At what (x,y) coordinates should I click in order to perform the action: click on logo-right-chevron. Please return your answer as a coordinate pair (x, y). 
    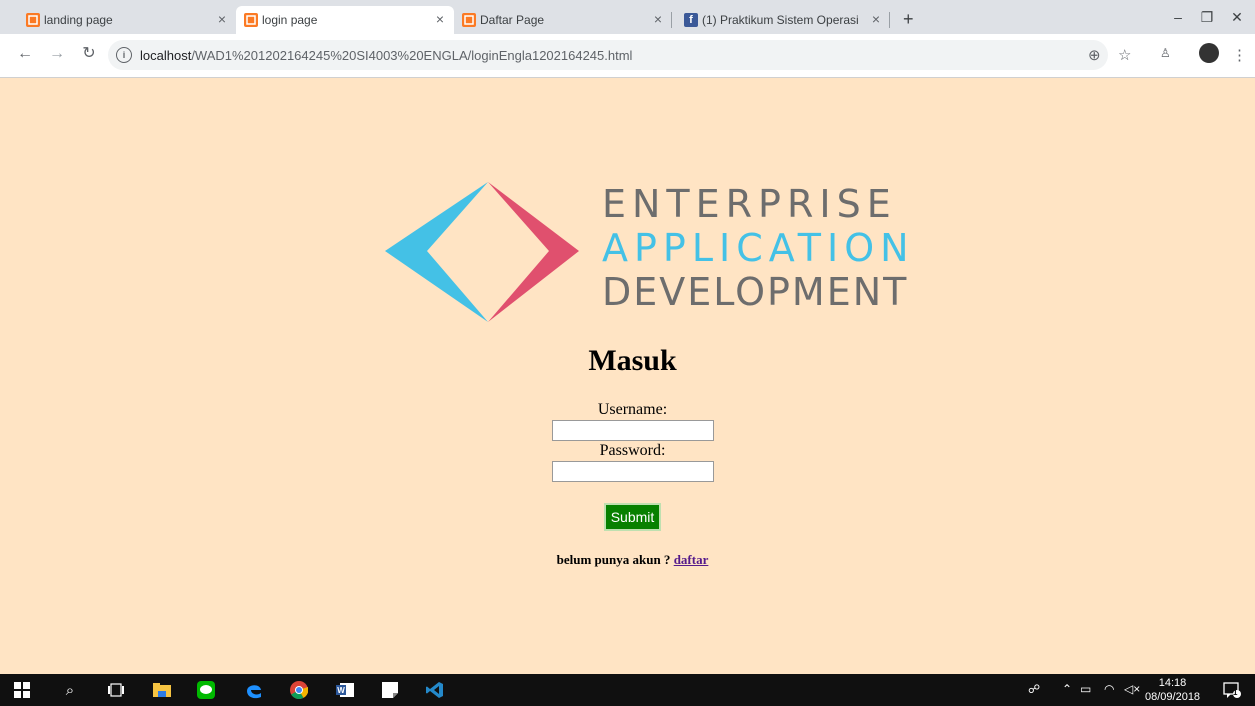
    Looking at the image, I should click on (533, 252).